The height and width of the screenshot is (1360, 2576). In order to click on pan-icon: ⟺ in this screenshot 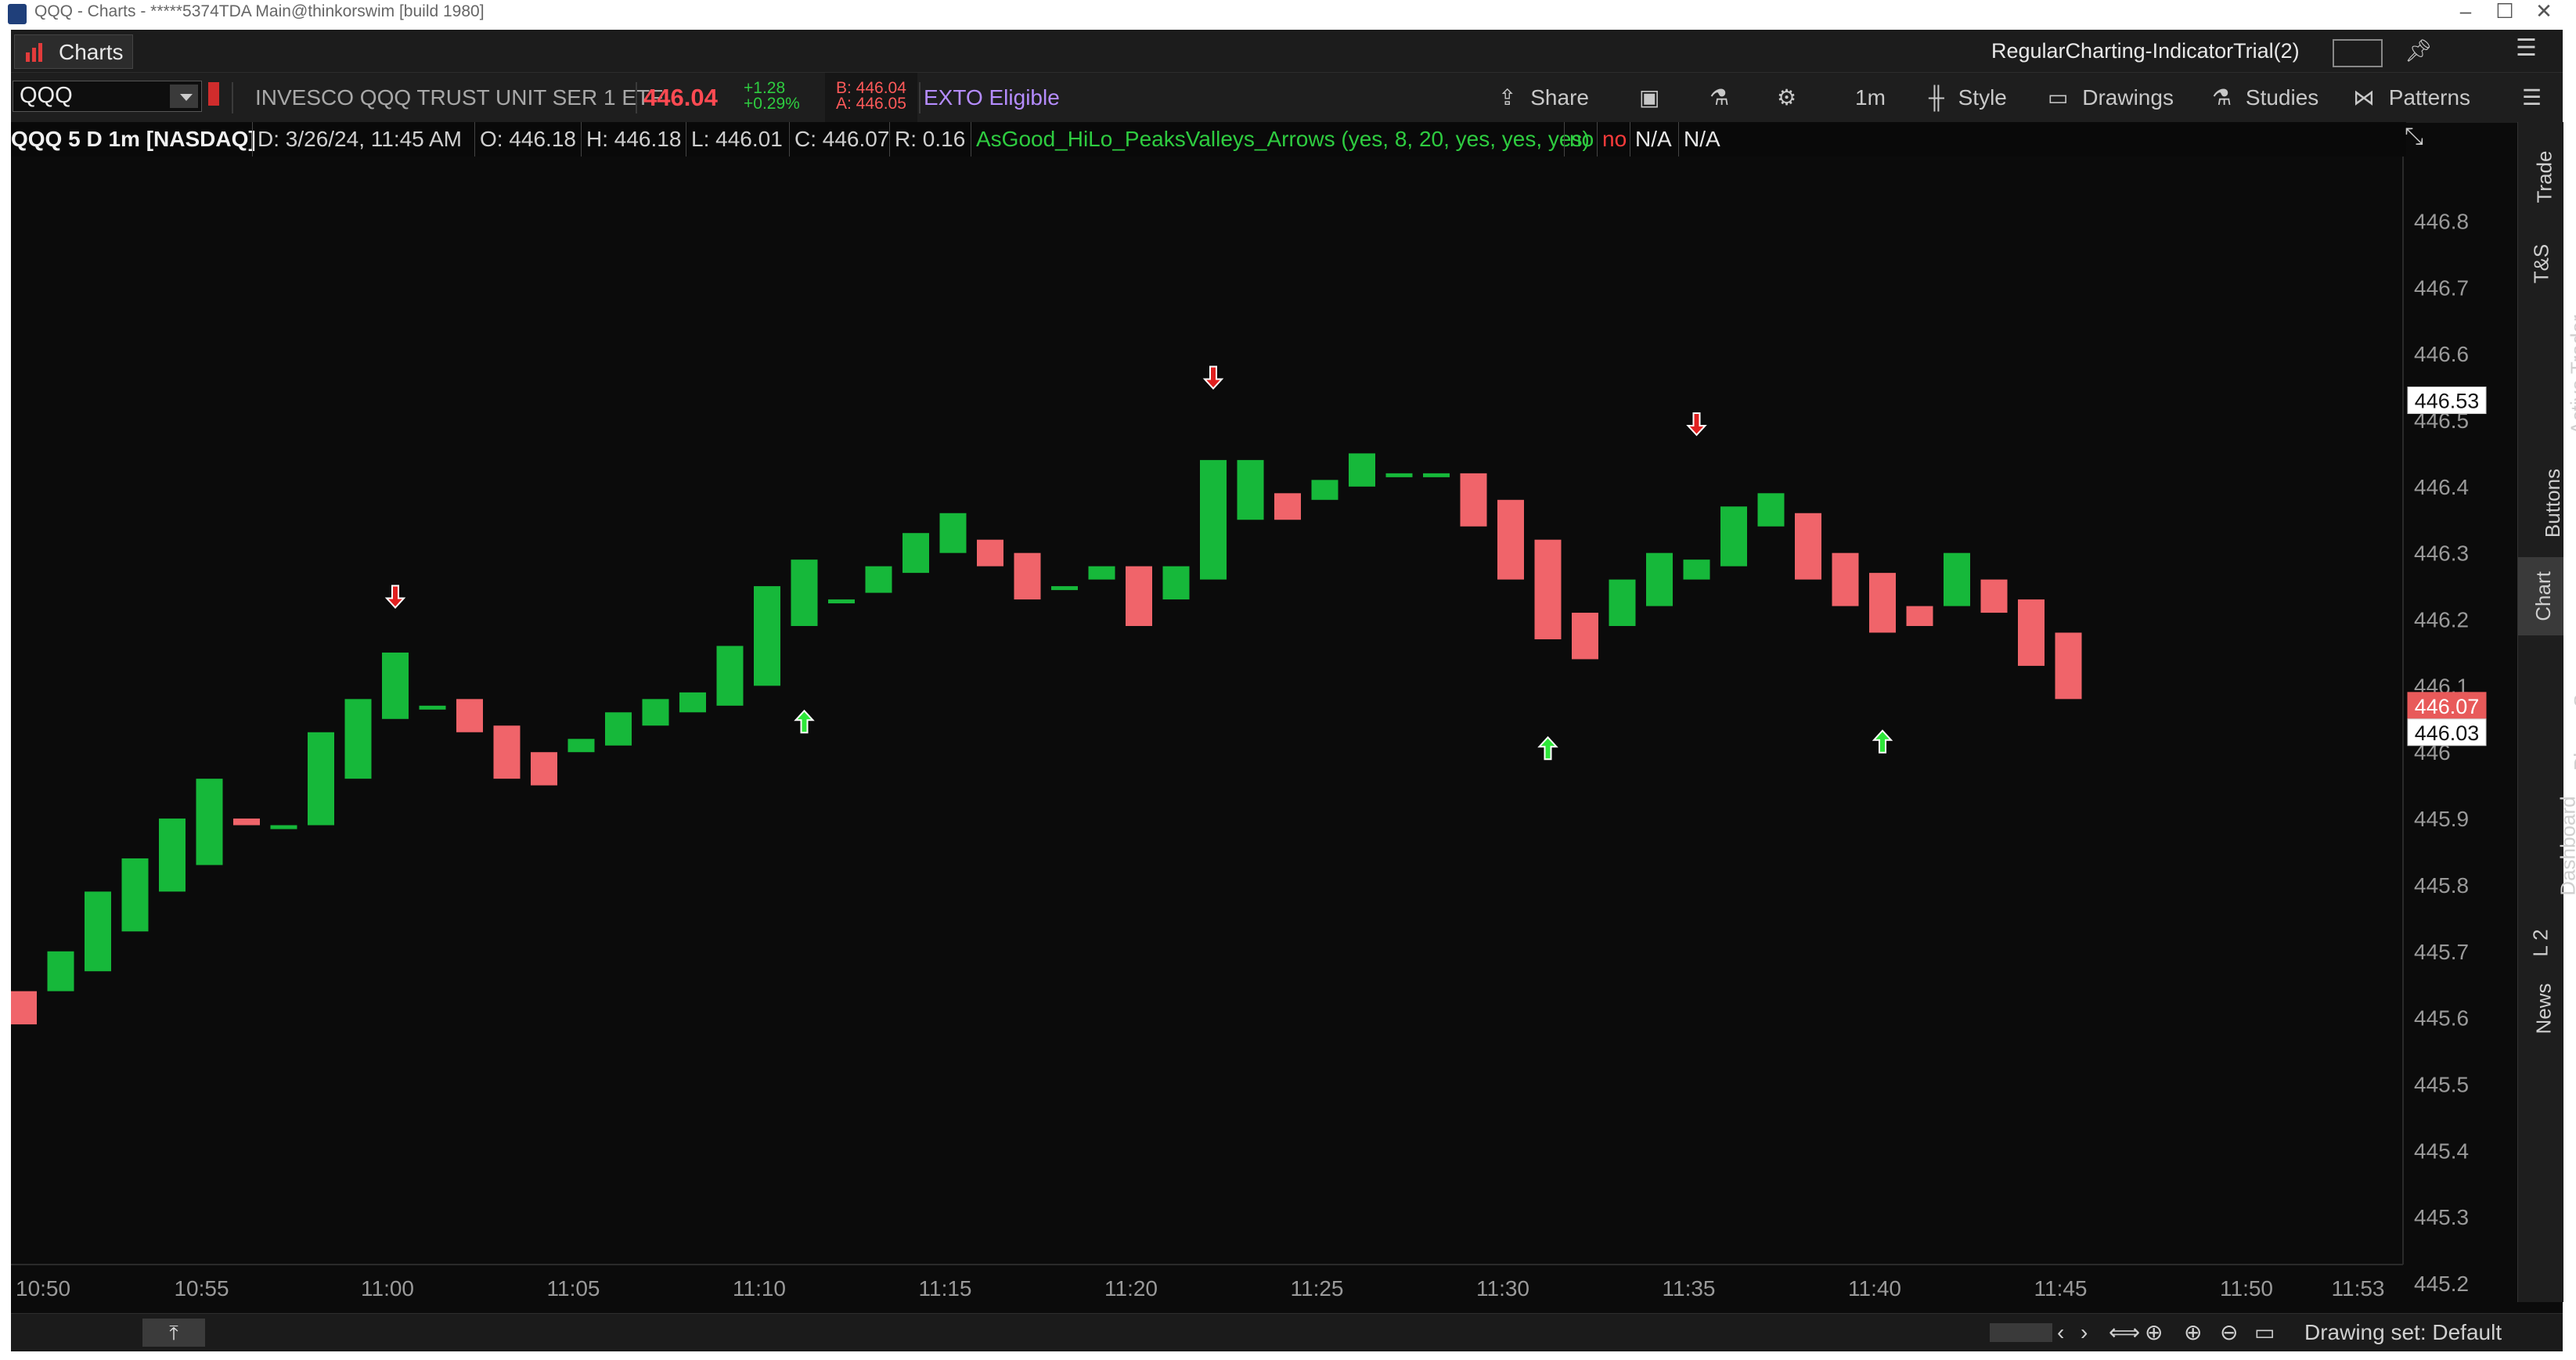, I will do `click(2124, 1332)`.